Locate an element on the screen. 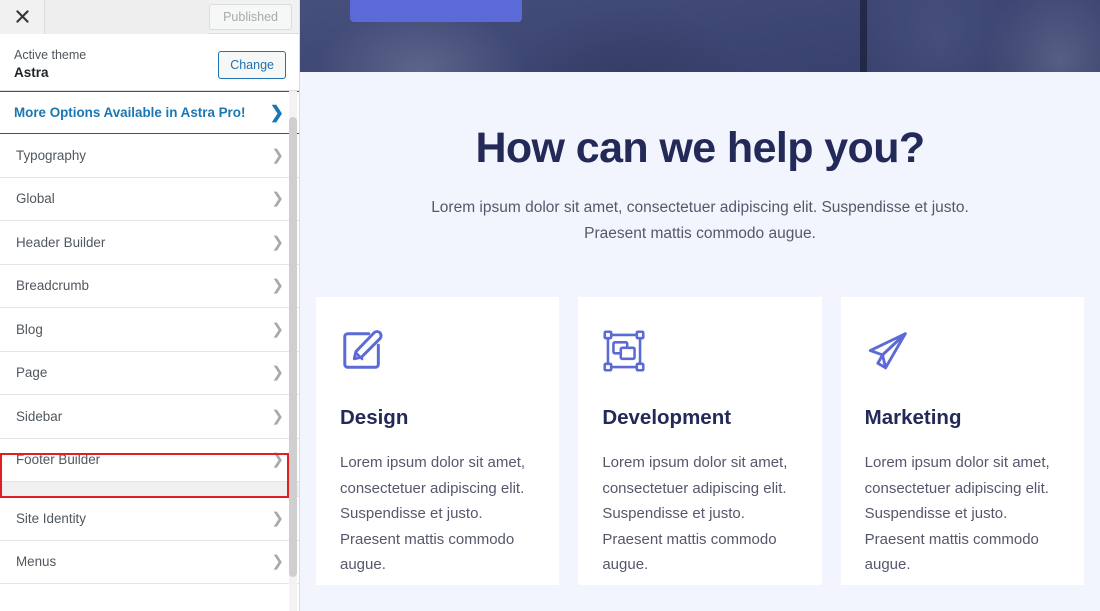  sidebar-item-label: Global is located at coordinates (35, 199).